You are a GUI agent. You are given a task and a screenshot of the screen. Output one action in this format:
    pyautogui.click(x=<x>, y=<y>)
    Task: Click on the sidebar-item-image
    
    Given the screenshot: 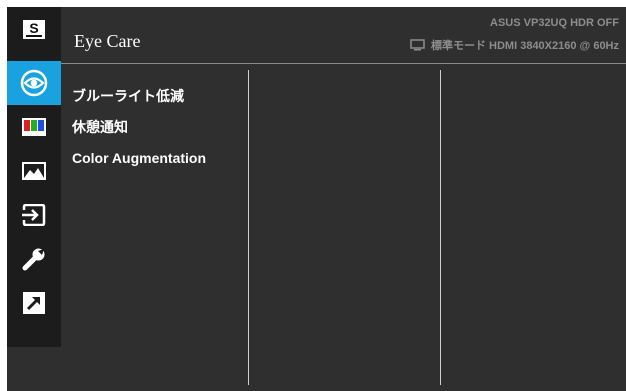 What is the action you would take?
    pyautogui.click(x=34, y=171)
    